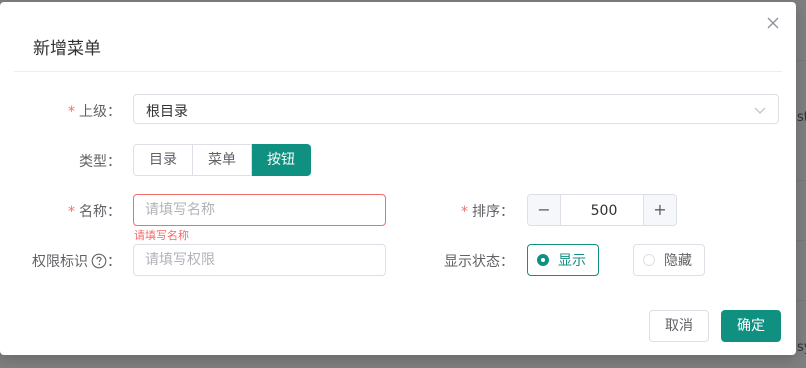 Image resolution: width=806 pixels, height=368 pixels. Describe the element at coordinates (773, 23) in the screenshot. I see `close-icon` at that location.